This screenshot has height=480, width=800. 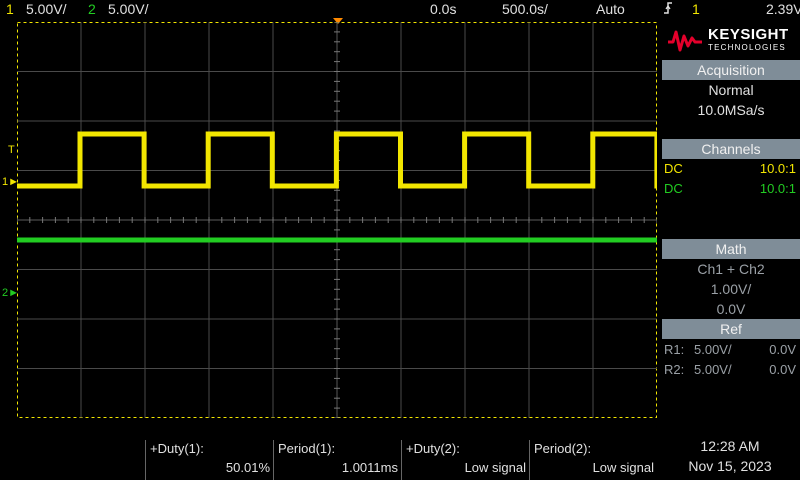 I want to click on ch1-probe: 10.0:1, so click(x=777, y=168).